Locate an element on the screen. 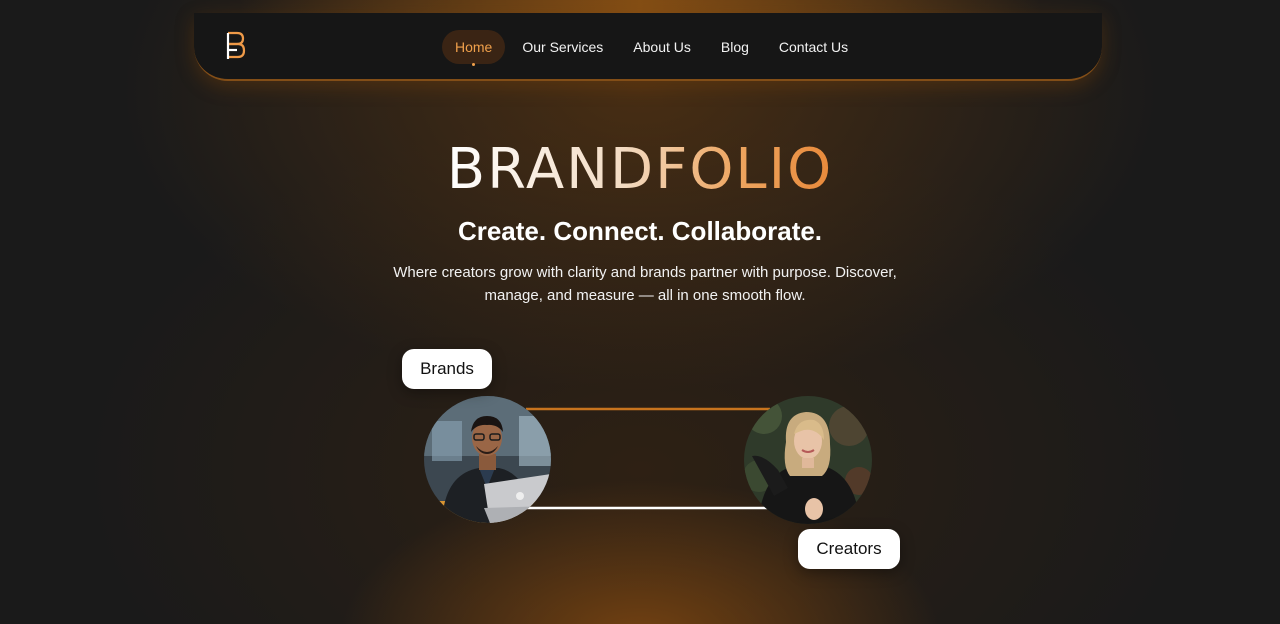 This screenshot has width=1280, height=624. nav-link-blog: Blog is located at coordinates (735, 47).